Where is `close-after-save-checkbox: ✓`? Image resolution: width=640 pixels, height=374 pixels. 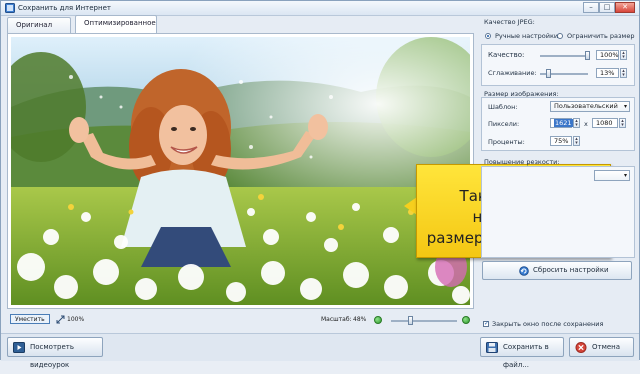 close-after-save-checkbox: ✓ is located at coordinates (486, 324).